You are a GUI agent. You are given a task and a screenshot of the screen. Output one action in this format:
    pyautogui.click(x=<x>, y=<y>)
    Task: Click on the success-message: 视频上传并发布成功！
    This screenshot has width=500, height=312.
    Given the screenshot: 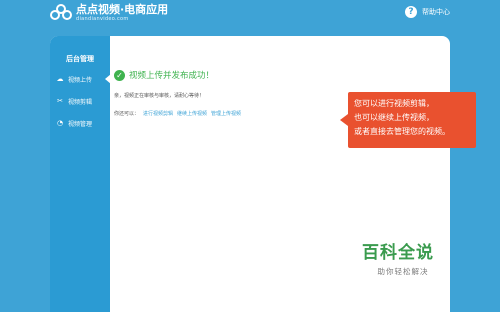 What is the action you would take?
    pyautogui.click(x=172, y=76)
    